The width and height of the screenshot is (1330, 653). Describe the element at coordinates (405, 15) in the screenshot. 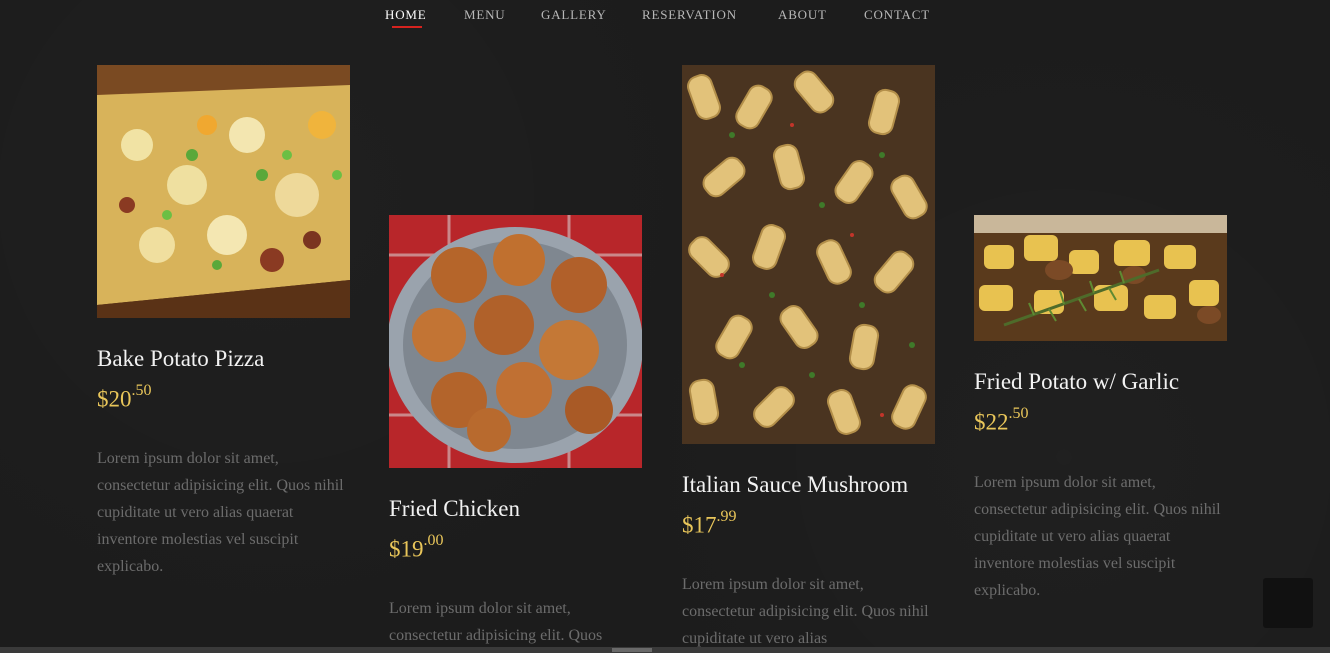

I see `nav-home-link: HOME` at that location.